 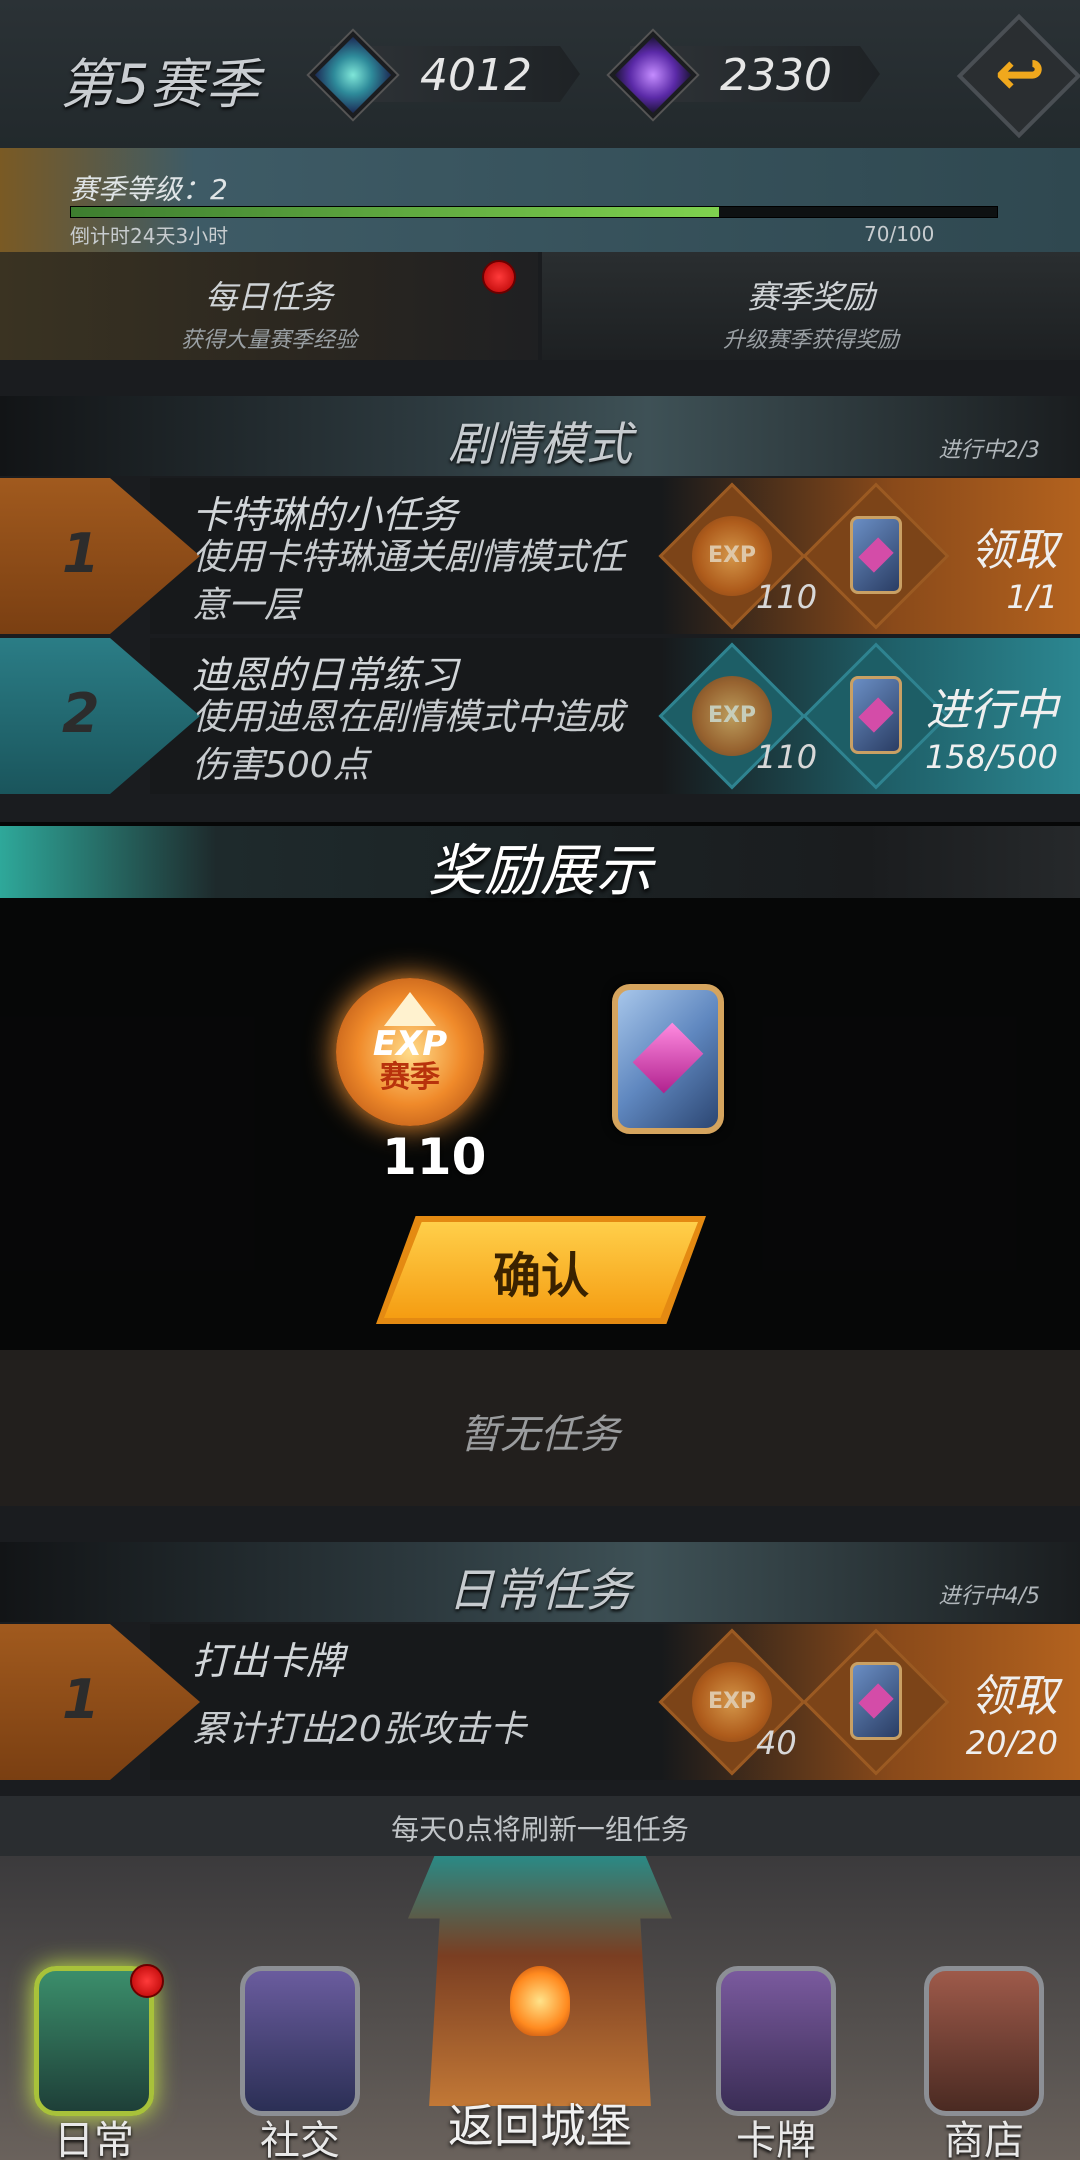 I want to click on task-row: 1 打出卡牌 累计打出20张攻击卡 EXP 40 领取 20/20, so click(x=540, y=1702).